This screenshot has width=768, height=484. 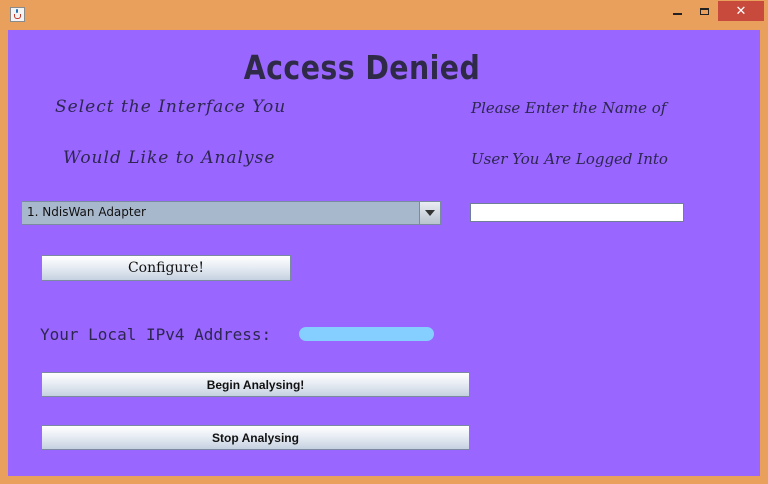 I want to click on close-button: ✕, so click(x=741, y=11).